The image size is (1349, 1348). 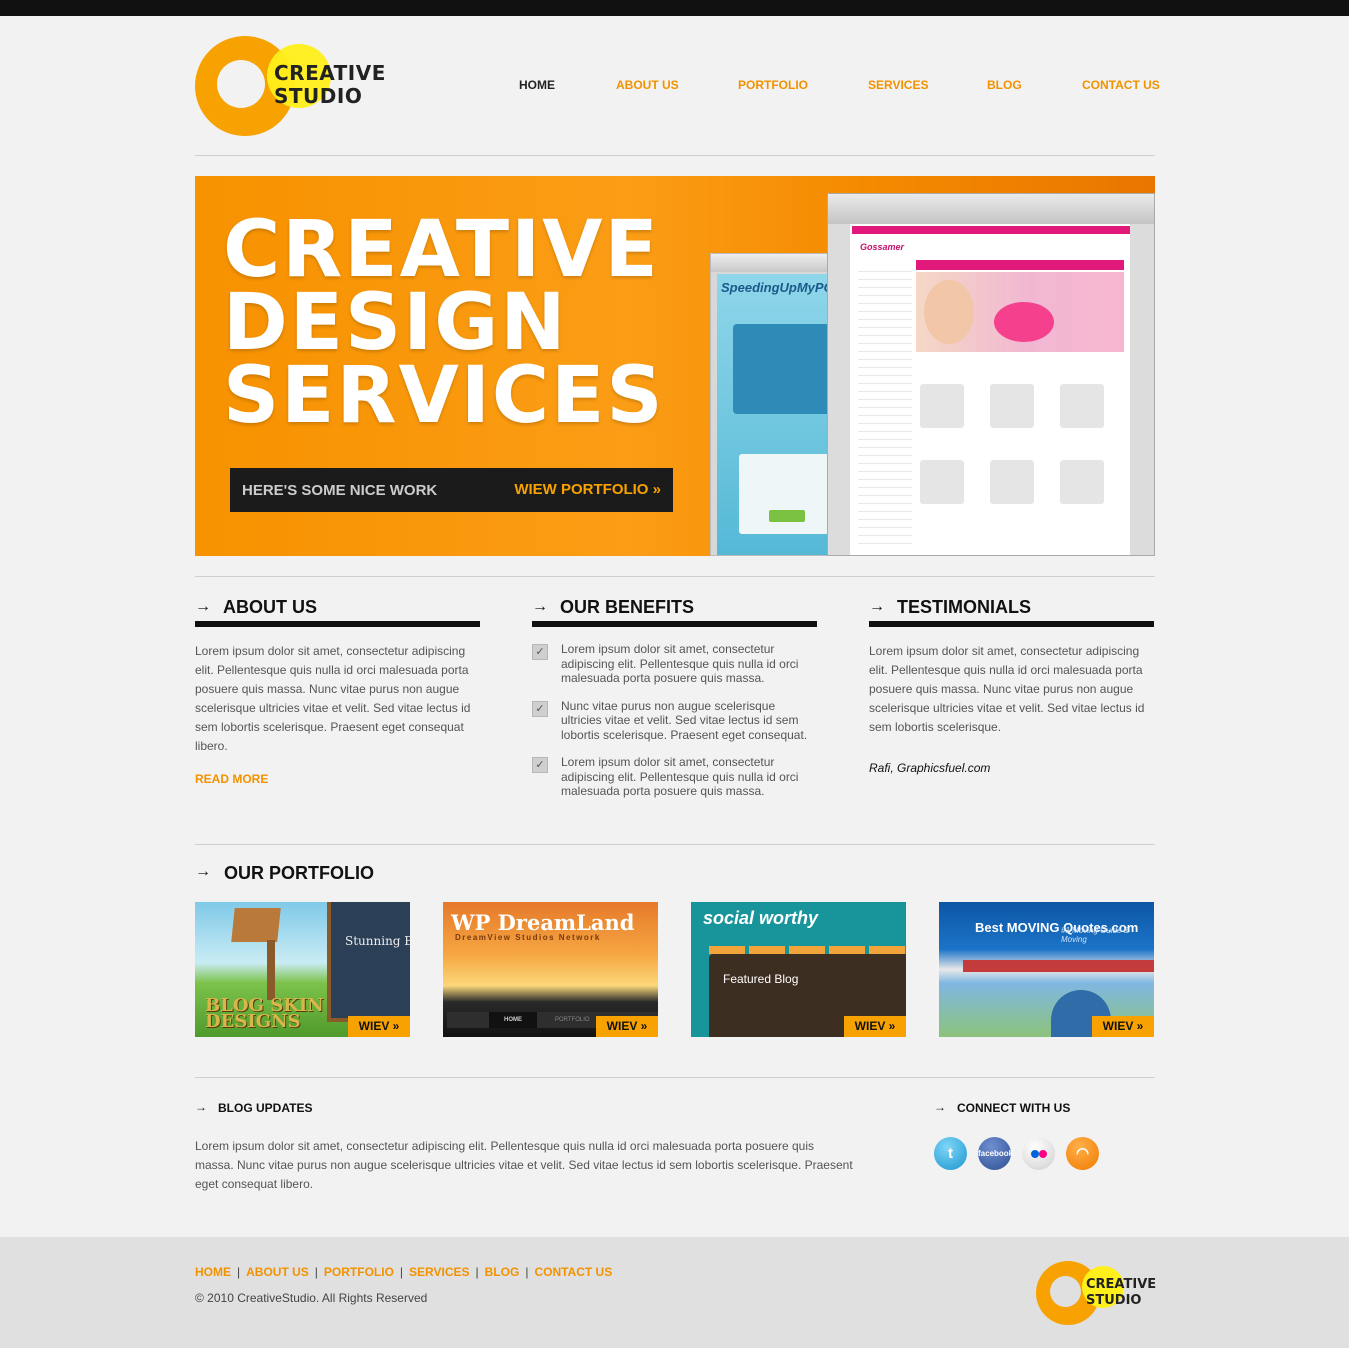 I want to click on read-more-link: READ MORE, so click(x=337, y=779).